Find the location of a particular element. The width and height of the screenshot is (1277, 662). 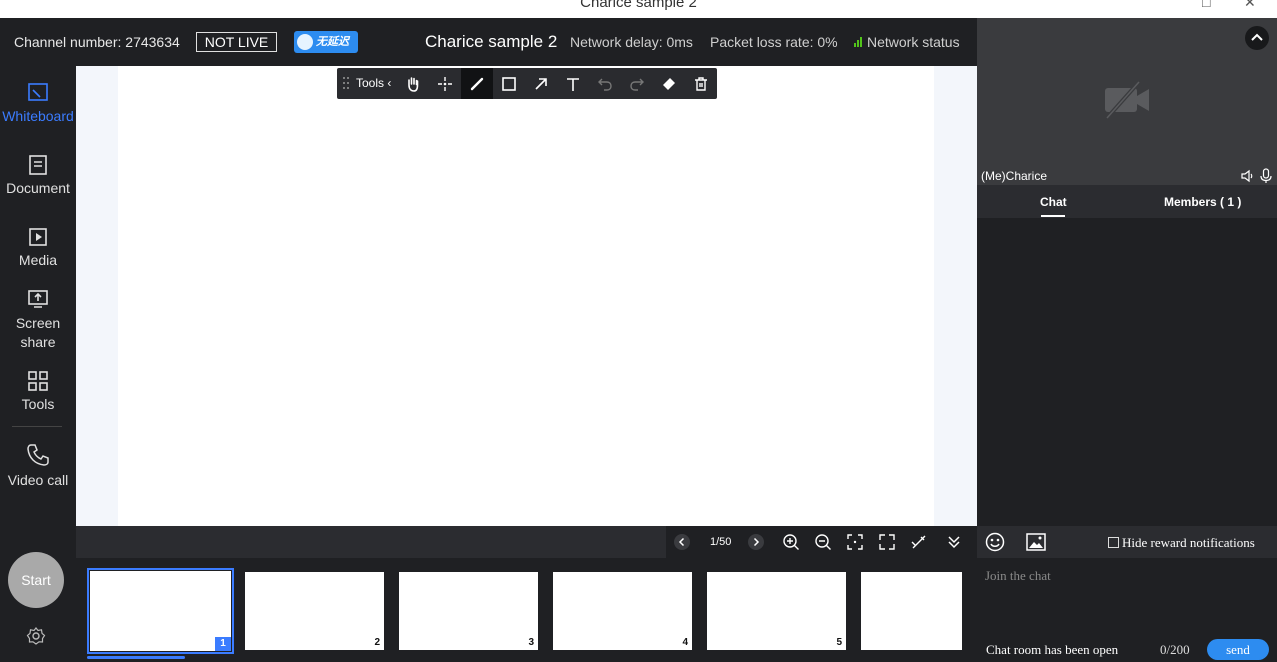

thumbnail-number: 5 is located at coordinates (839, 642).